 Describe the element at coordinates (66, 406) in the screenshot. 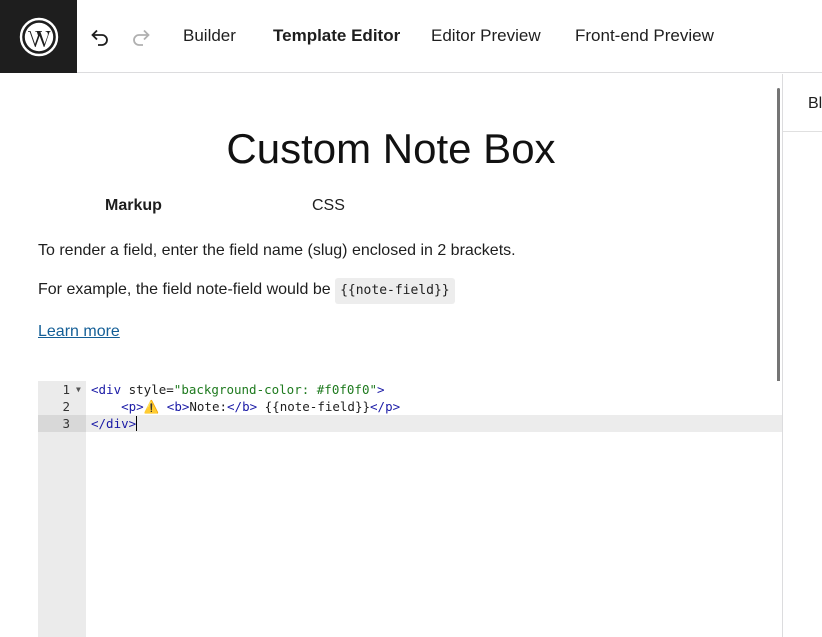

I see `line-number: 2` at that location.